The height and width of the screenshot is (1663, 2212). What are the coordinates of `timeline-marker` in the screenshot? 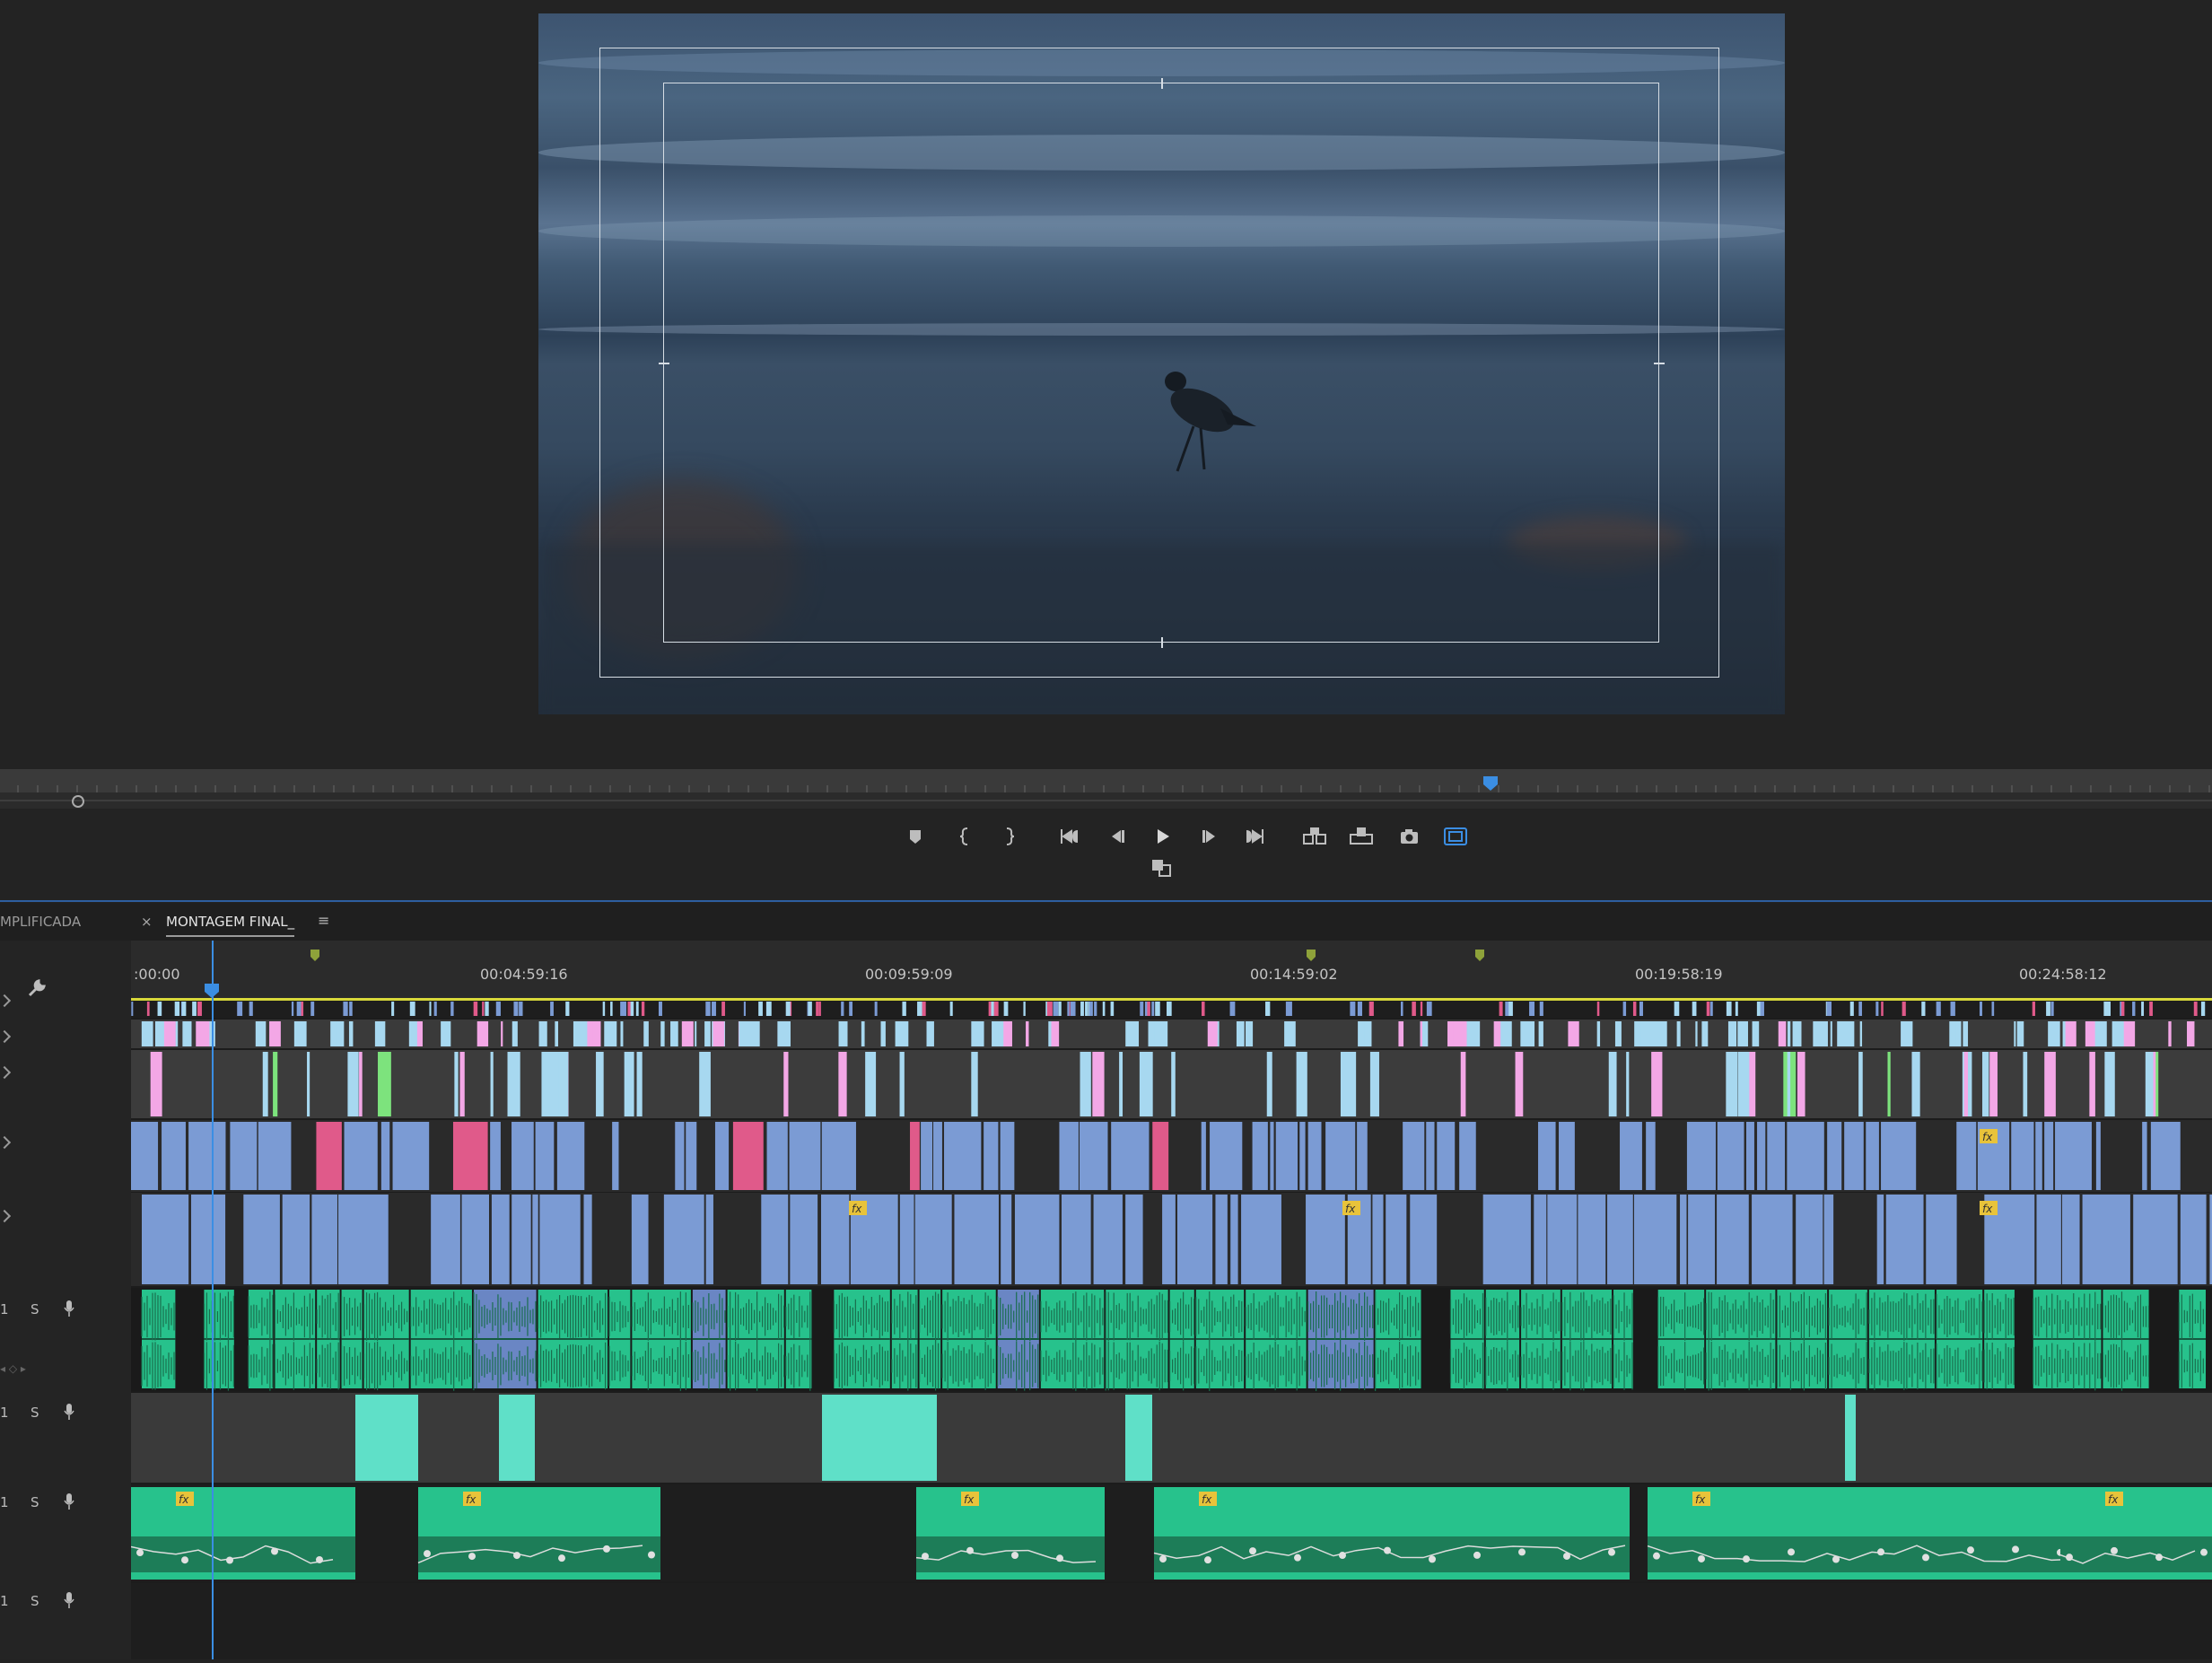 It's located at (1311, 955).